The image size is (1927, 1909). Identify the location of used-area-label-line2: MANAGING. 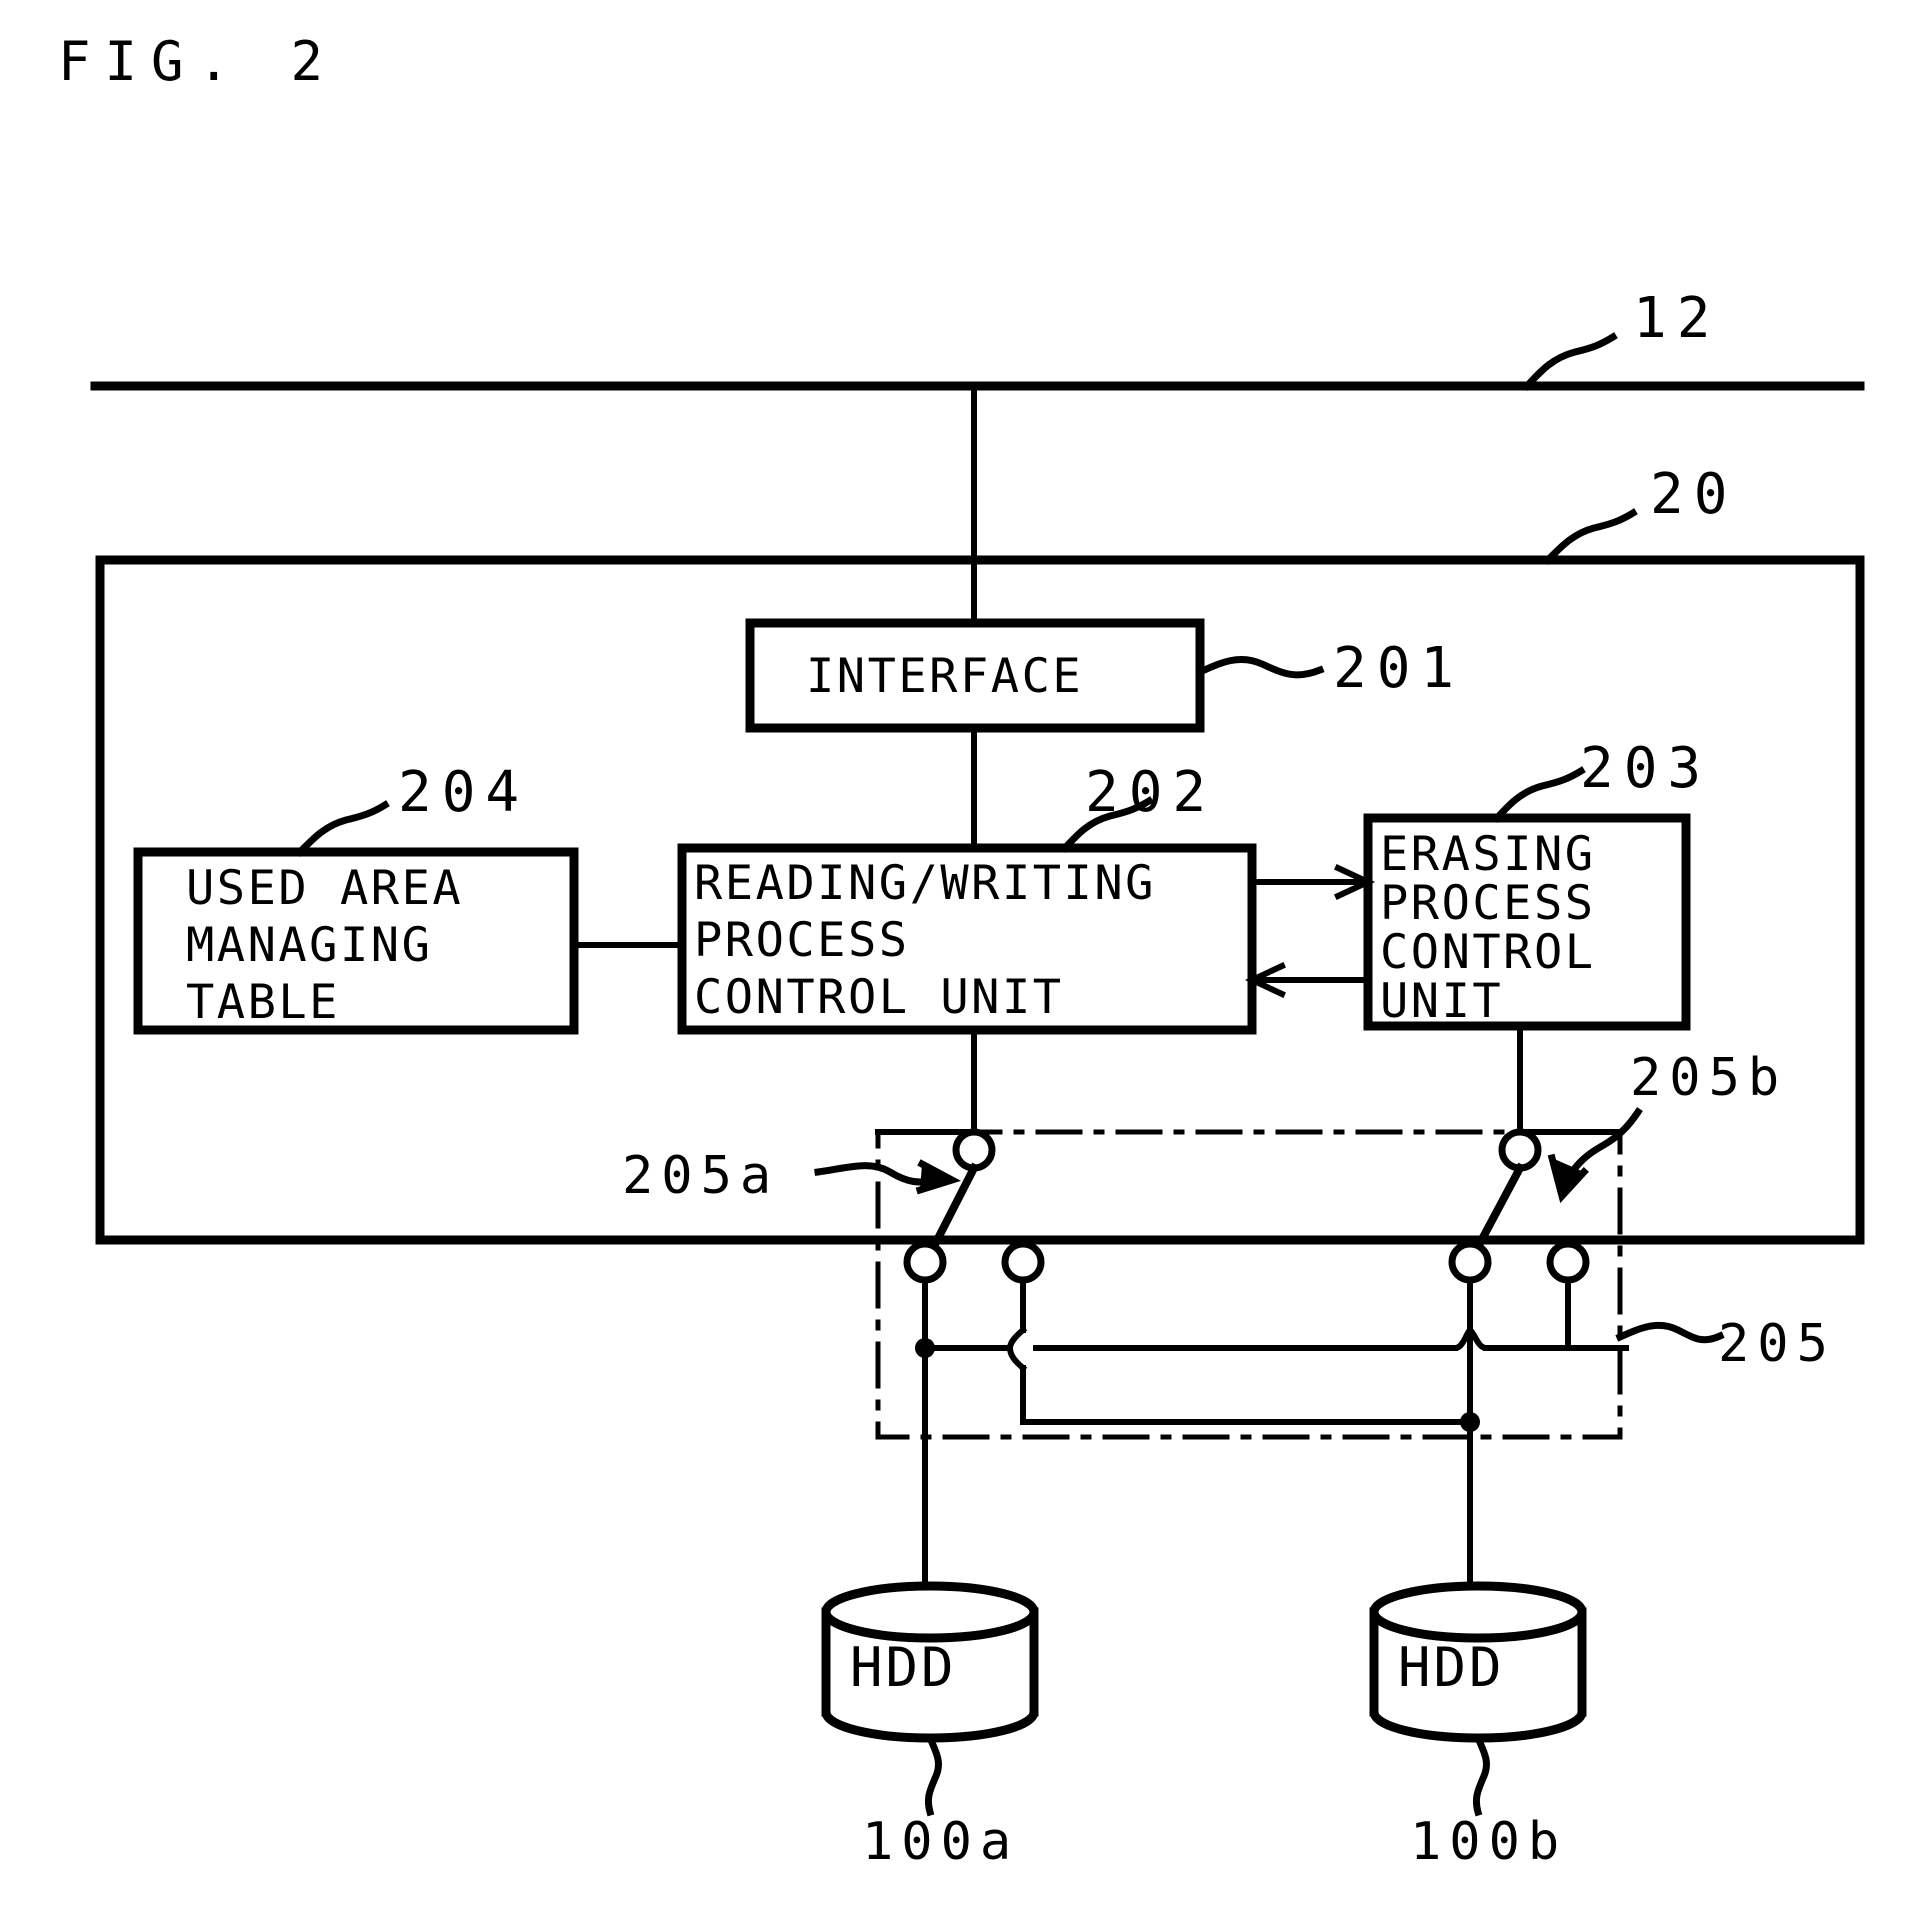
(309, 945).